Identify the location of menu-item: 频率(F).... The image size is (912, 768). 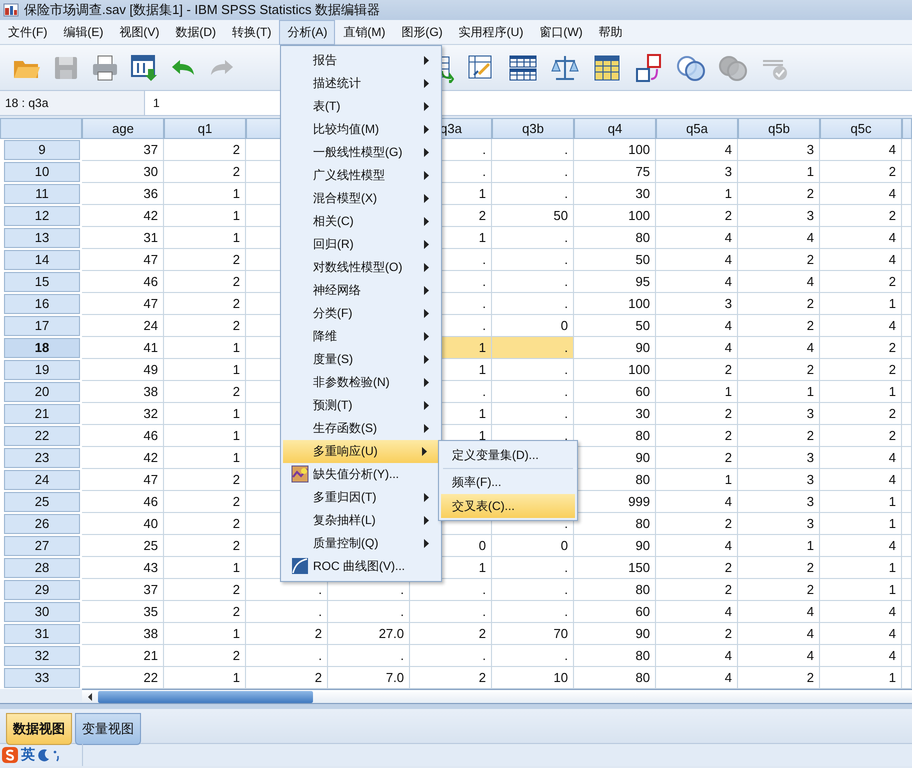
(508, 482).